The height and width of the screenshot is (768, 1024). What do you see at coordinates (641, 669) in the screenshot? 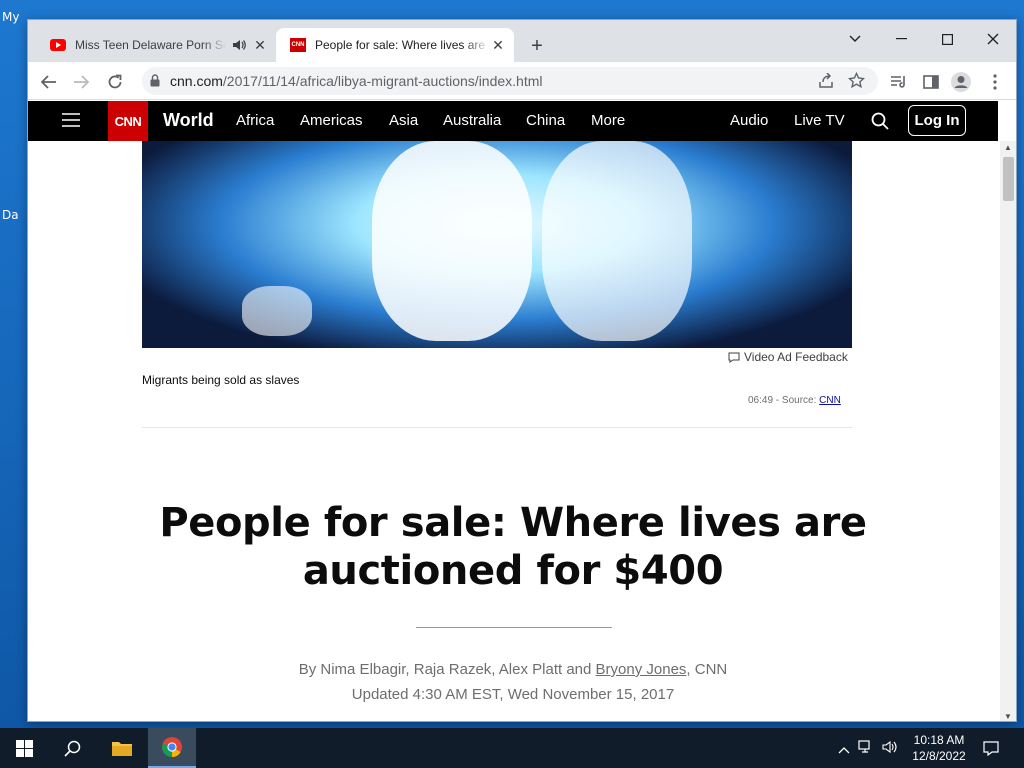
I see `author-link: Bryony Jones` at bounding box center [641, 669].